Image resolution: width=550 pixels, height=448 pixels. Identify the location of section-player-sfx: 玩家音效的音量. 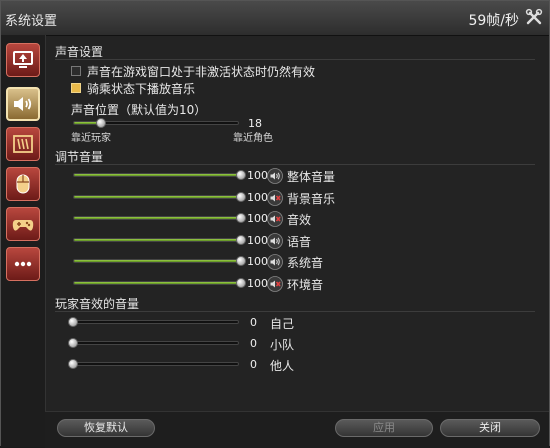
(97, 304).